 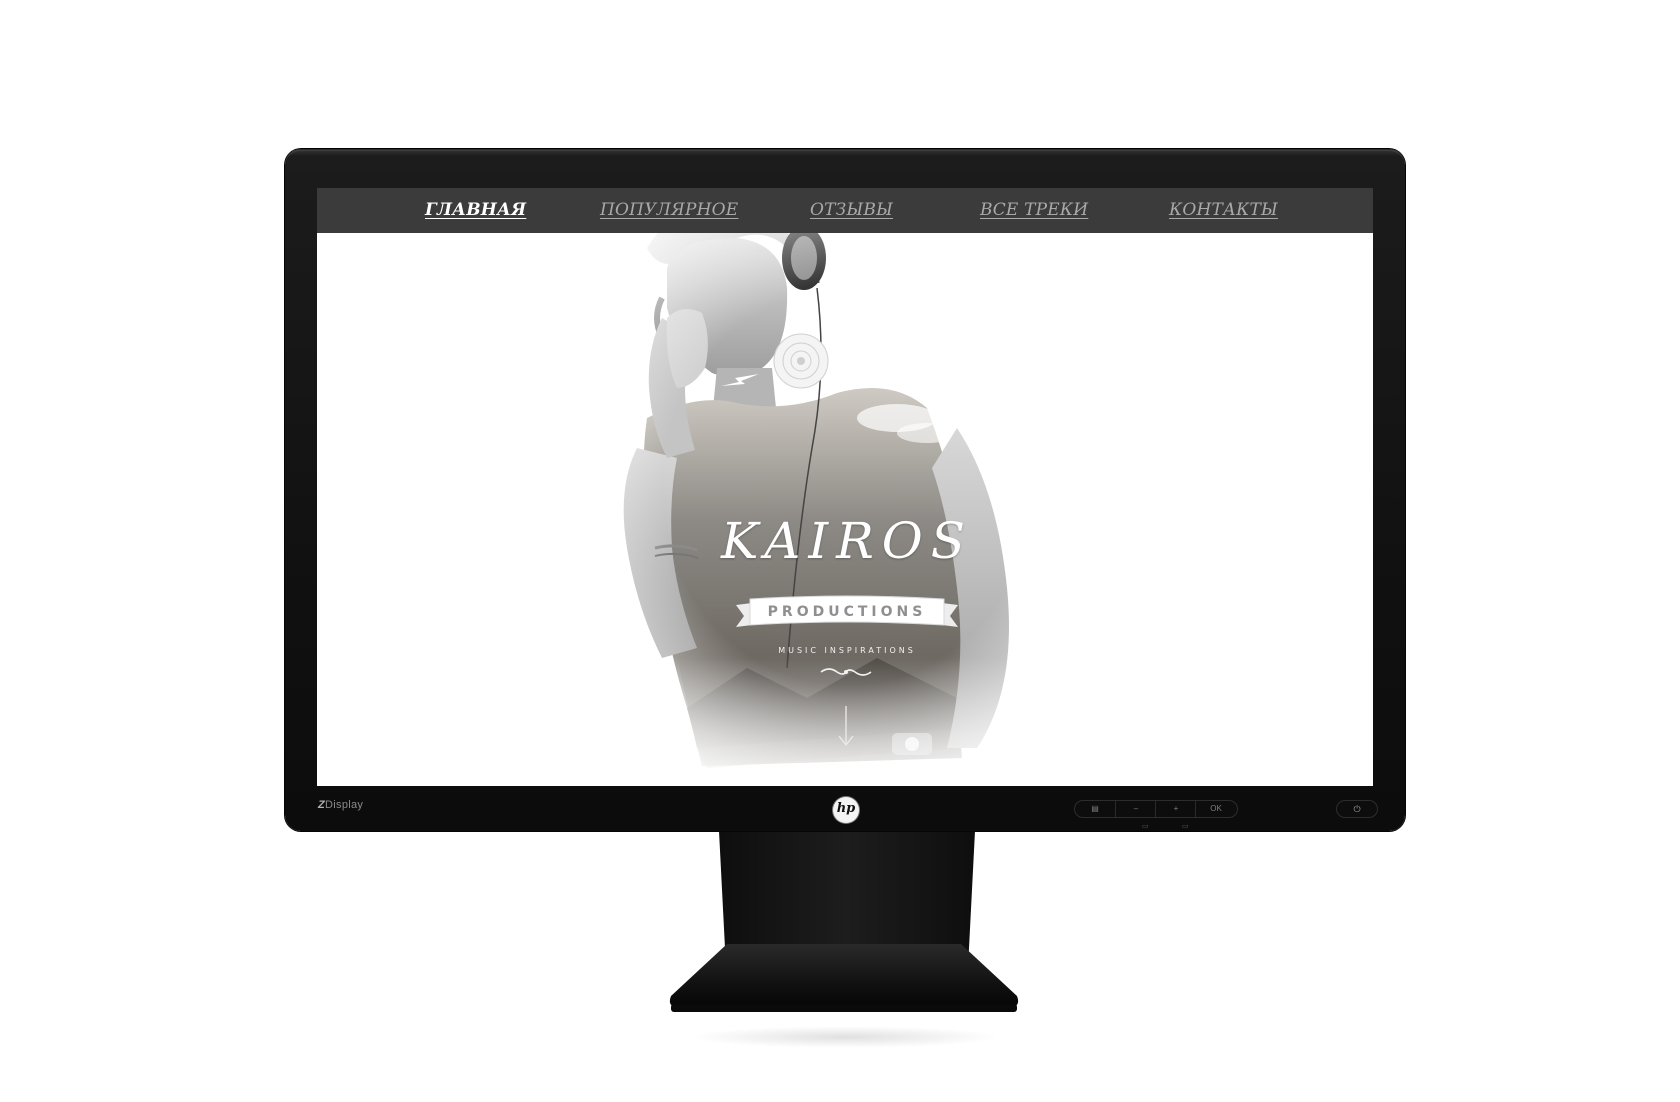 What do you see at coordinates (740, 380) in the screenshot?
I see `lightning-bolt-icon-left` at bounding box center [740, 380].